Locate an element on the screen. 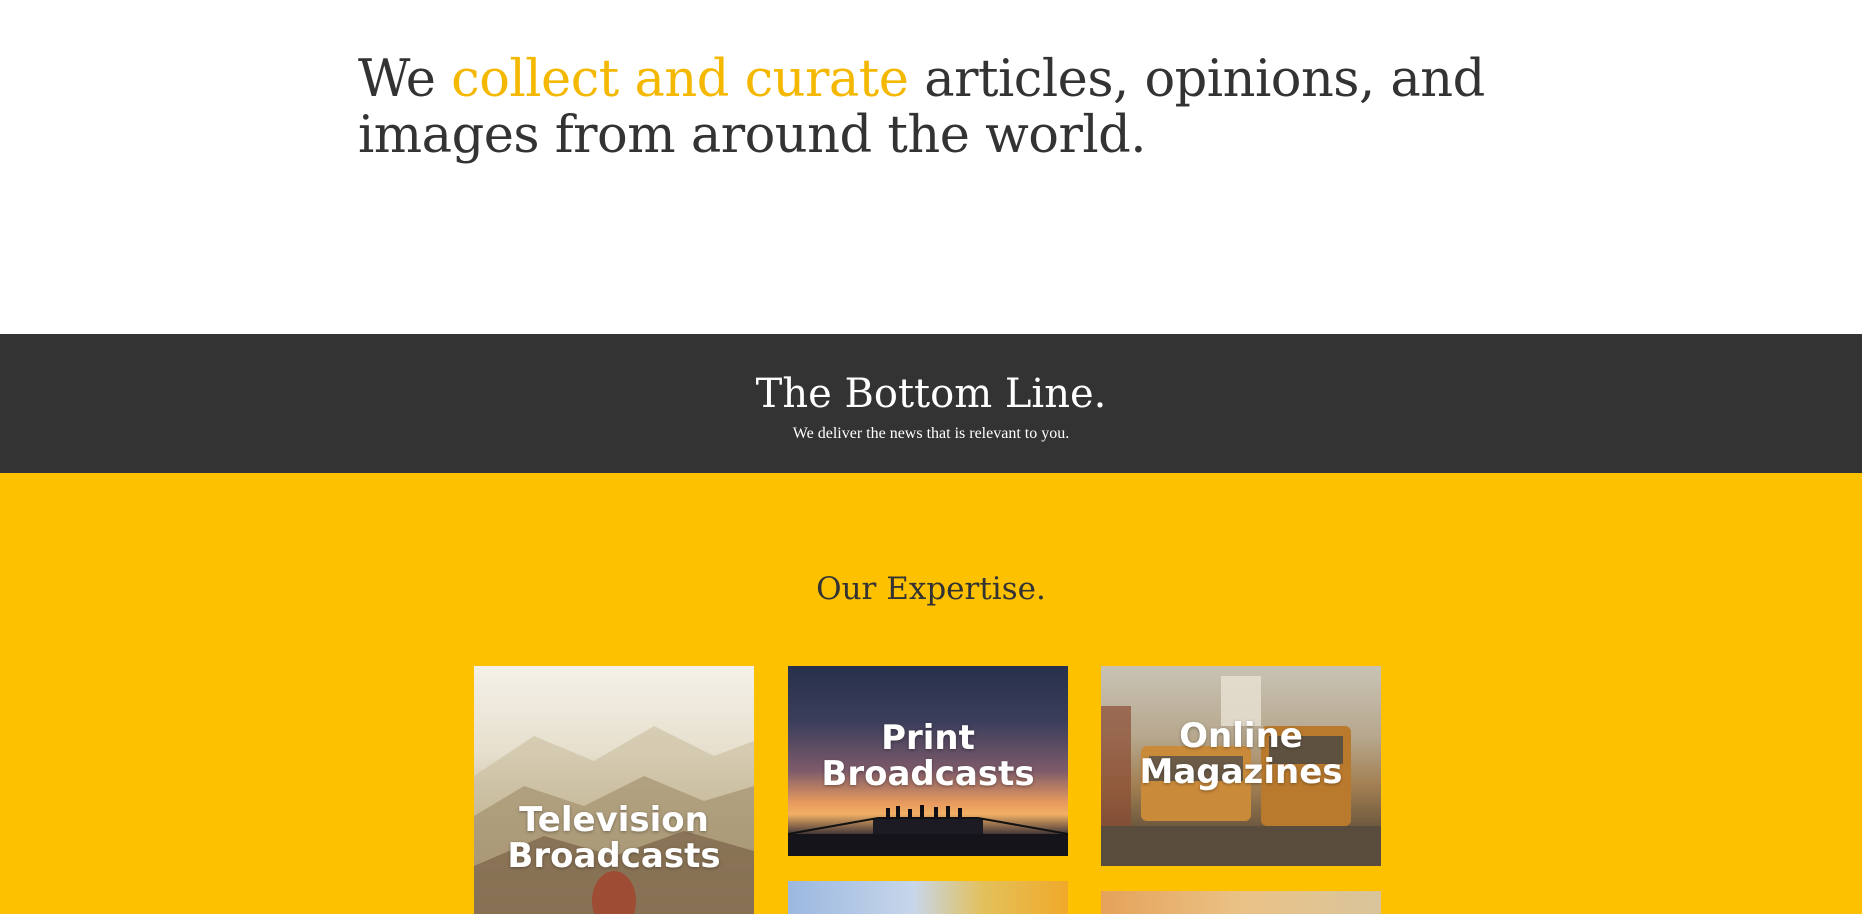  bottom-line-title: The Bottom Line. is located at coordinates (931, 394).